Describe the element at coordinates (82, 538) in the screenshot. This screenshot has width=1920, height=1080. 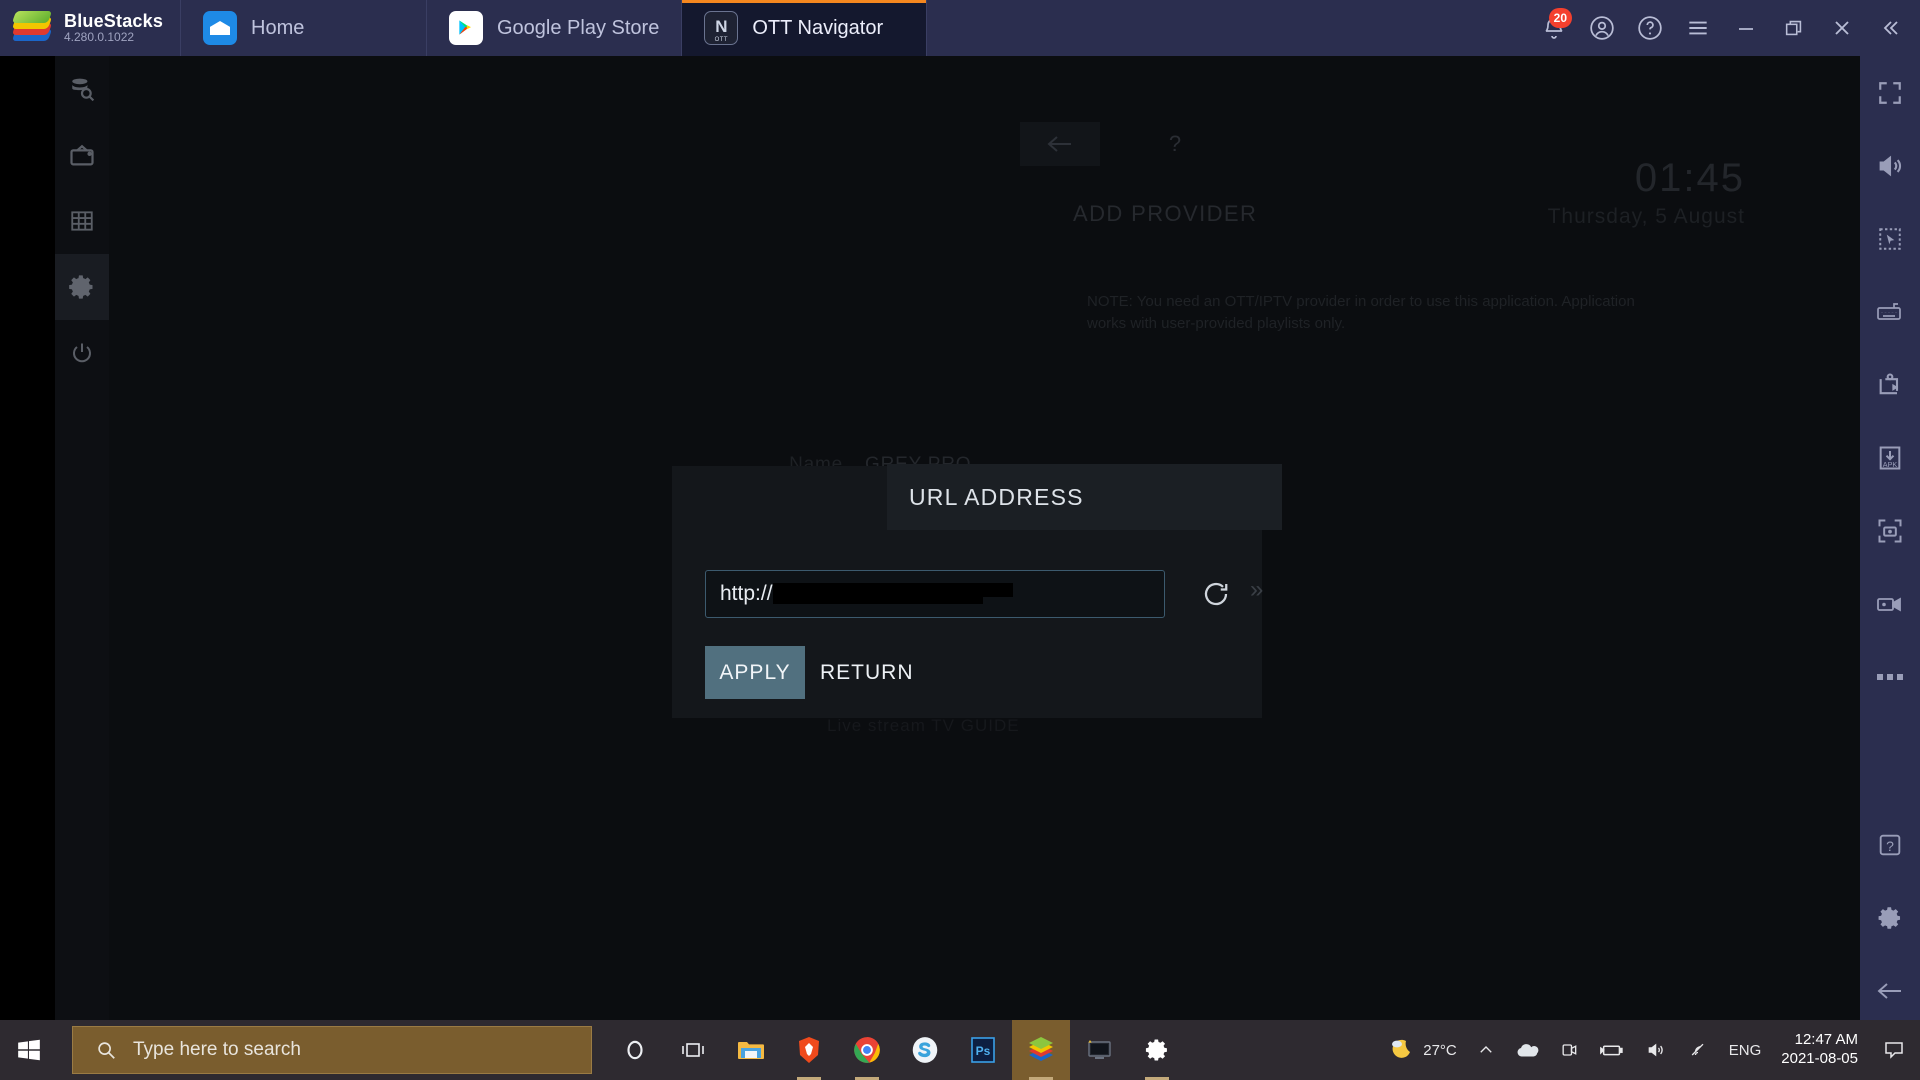
I see `app-left-nav` at that location.